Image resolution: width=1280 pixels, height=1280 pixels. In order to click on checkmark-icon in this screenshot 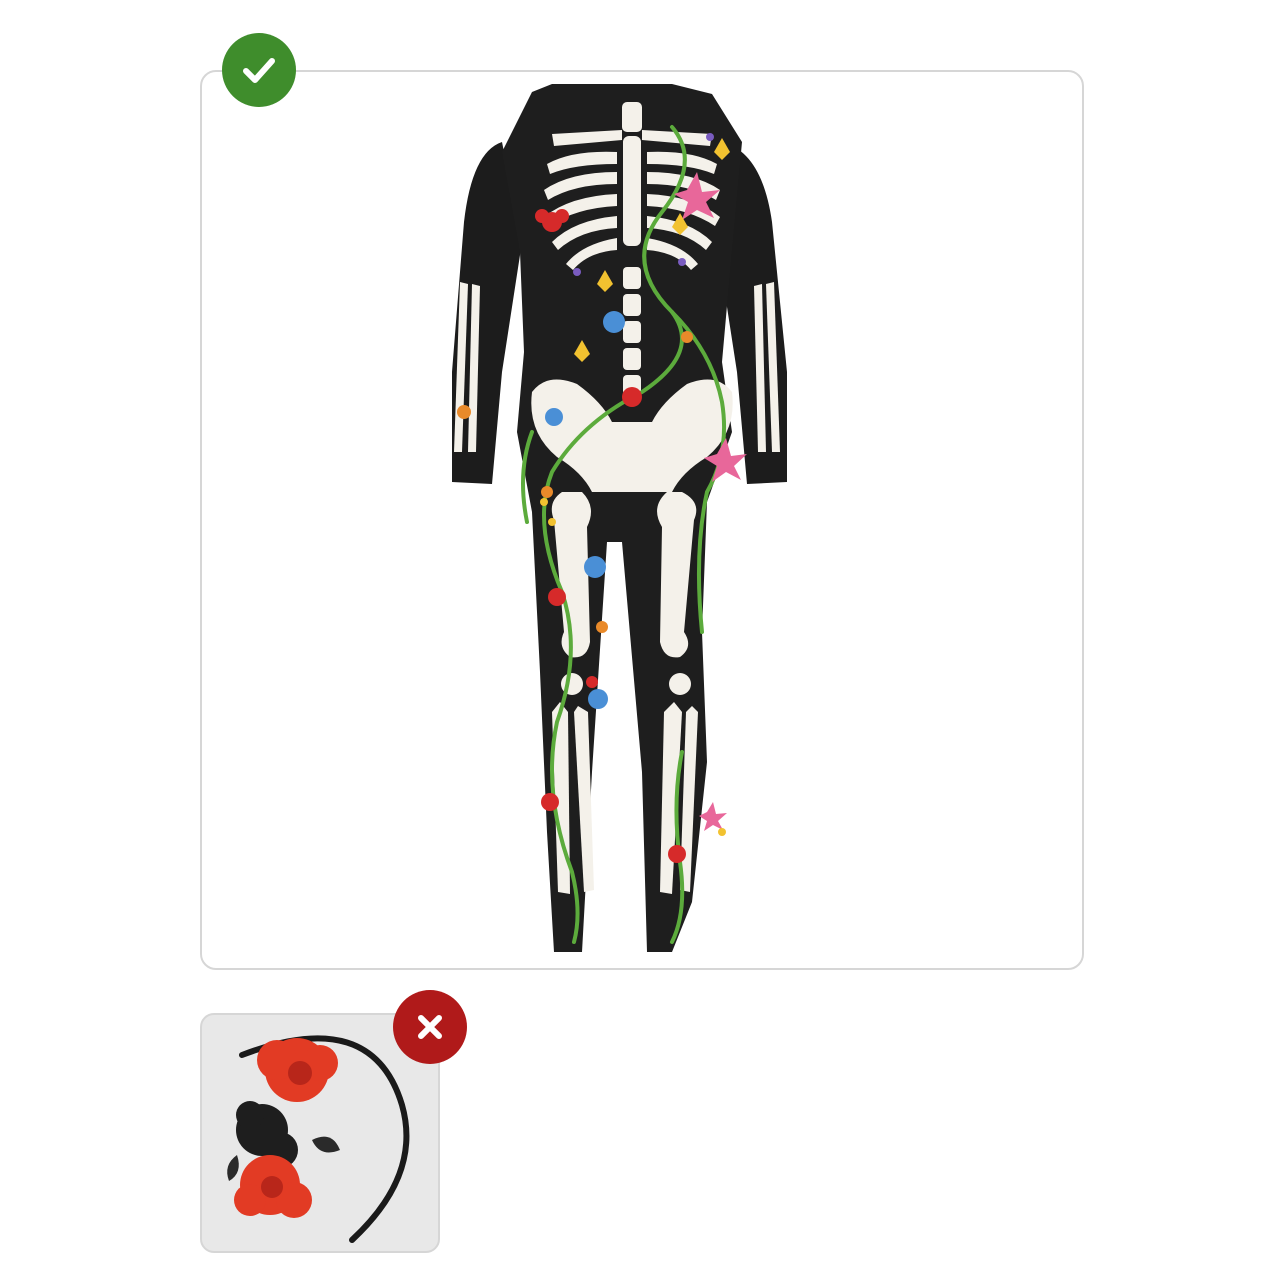, I will do `click(259, 70)`.